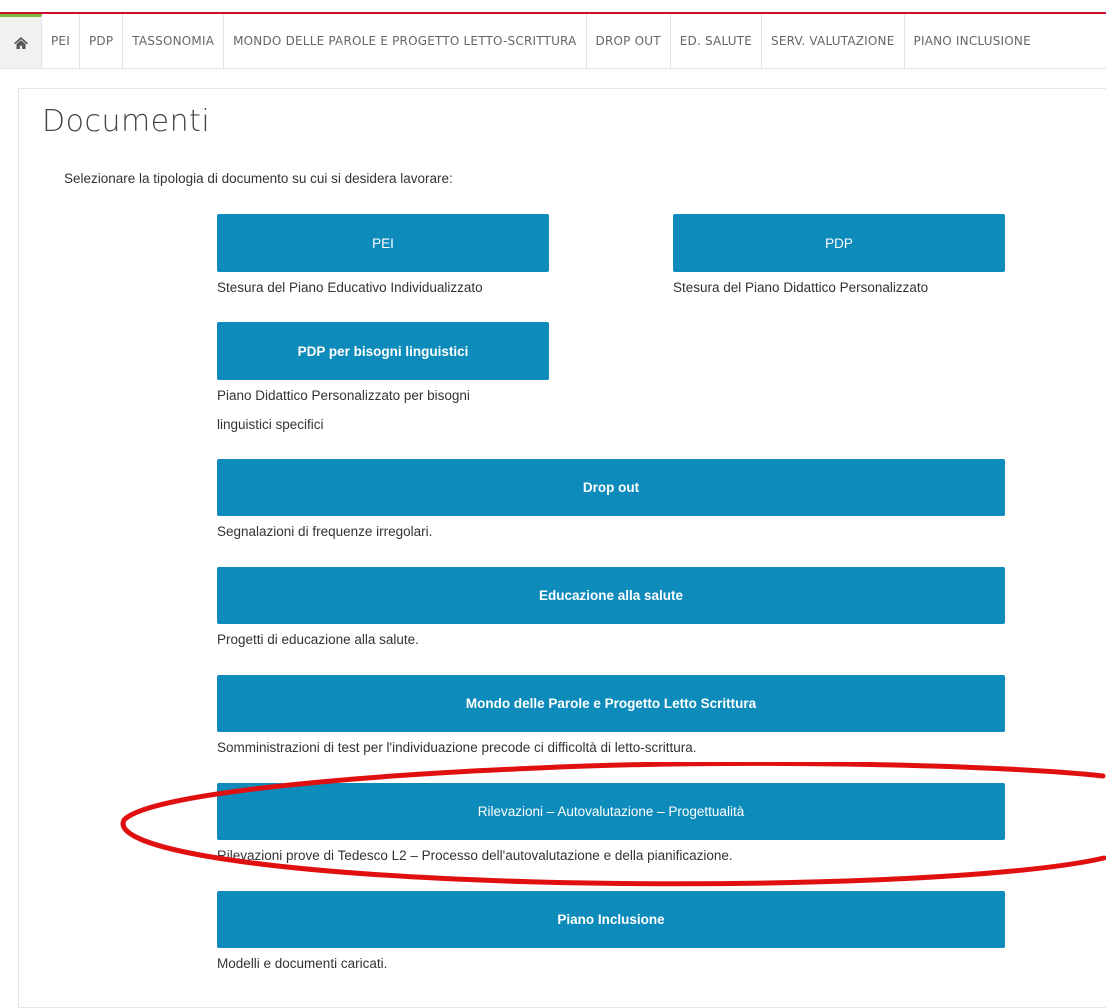 This screenshot has height=1008, width=1106. What do you see at coordinates (318, 639) in the screenshot?
I see `educazione-salute-description: Progetti di educazione alla salute.` at bounding box center [318, 639].